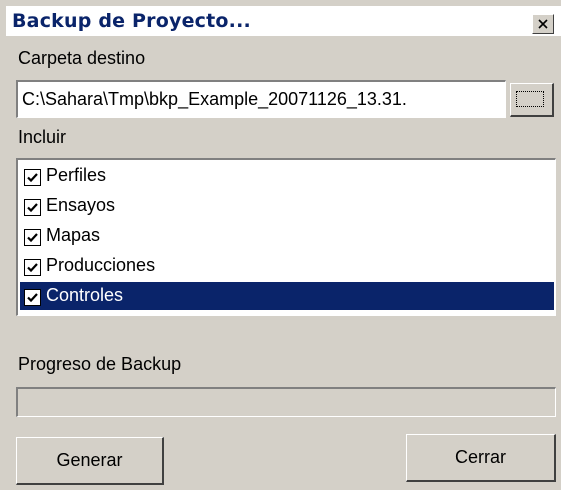 The height and width of the screenshot is (490, 561). Describe the element at coordinates (76, 175) in the screenshot. I see `checklist-item-label: Perfiles` at that location.